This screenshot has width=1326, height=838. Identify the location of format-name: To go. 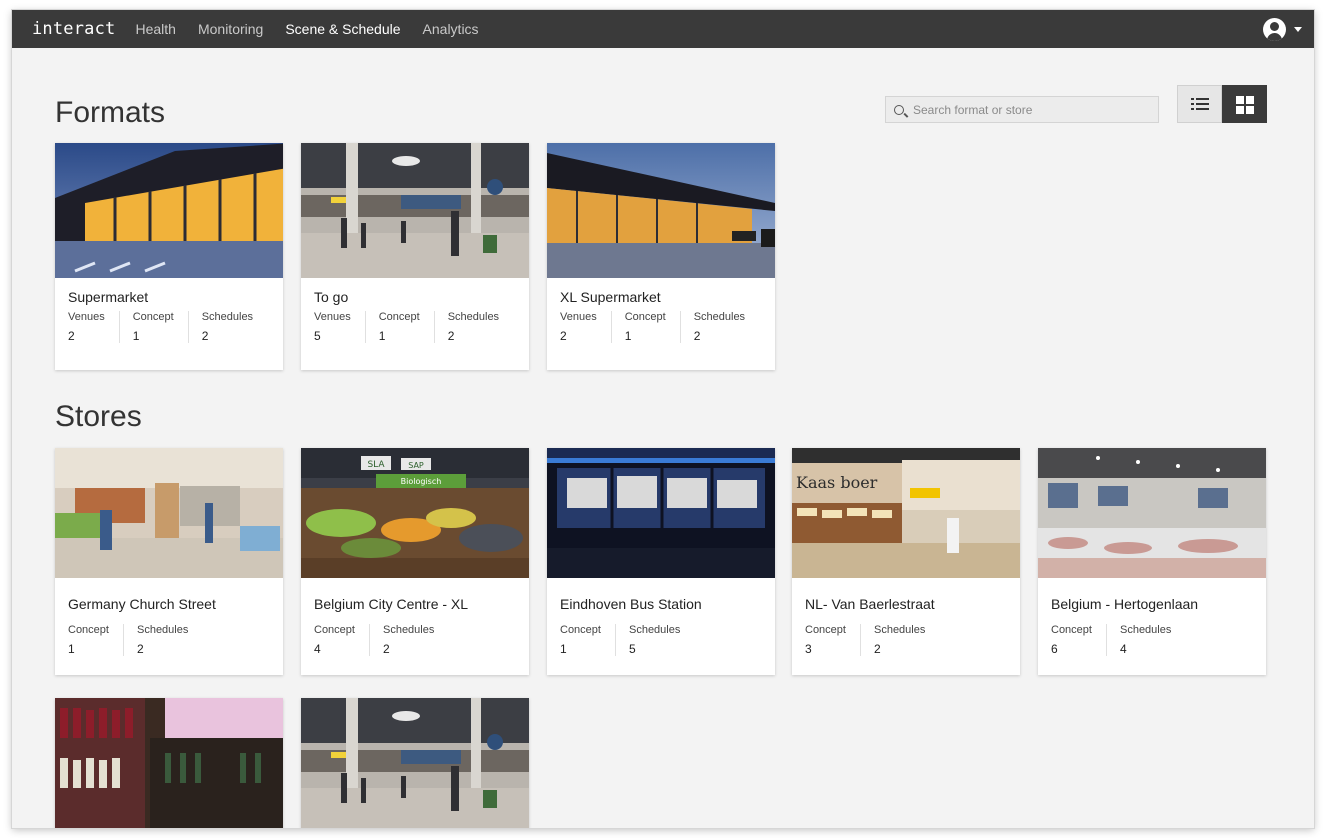
(331, 297).